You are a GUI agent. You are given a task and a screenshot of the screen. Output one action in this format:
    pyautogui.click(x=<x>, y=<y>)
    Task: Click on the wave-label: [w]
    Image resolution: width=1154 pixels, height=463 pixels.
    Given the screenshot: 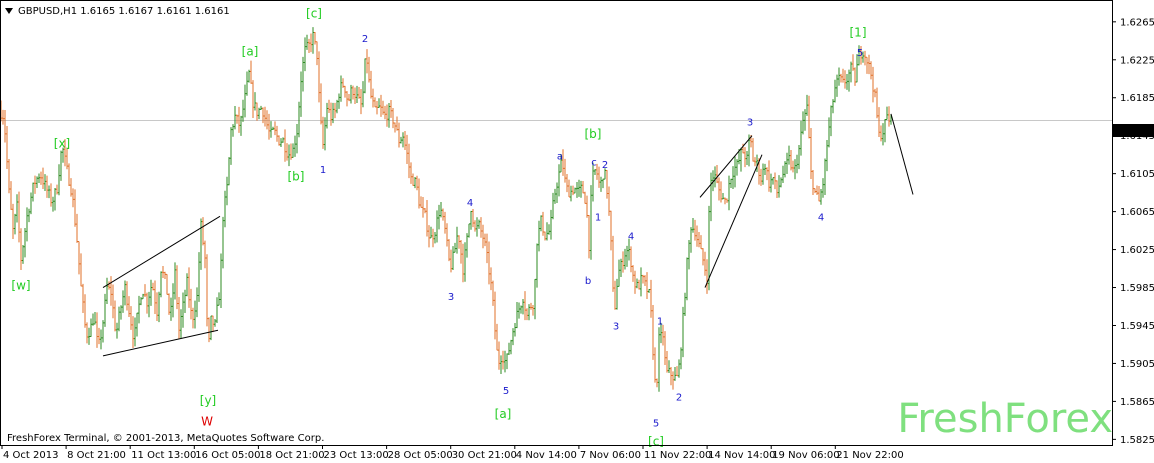 What is the action you would take?
    pyautogui.click(x=20, y=286)
    